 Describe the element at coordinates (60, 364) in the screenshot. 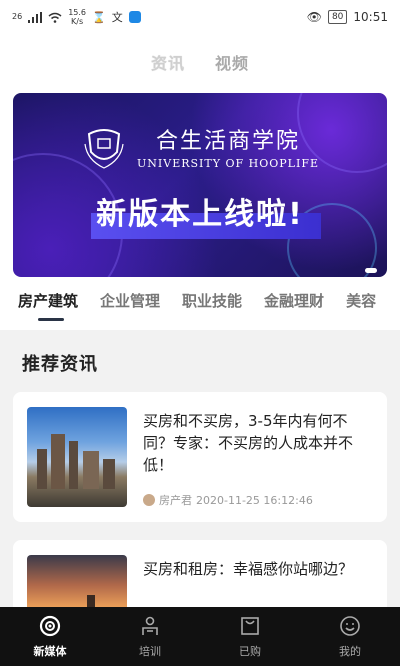

I see `section-title: 推荐资讯` at that location.